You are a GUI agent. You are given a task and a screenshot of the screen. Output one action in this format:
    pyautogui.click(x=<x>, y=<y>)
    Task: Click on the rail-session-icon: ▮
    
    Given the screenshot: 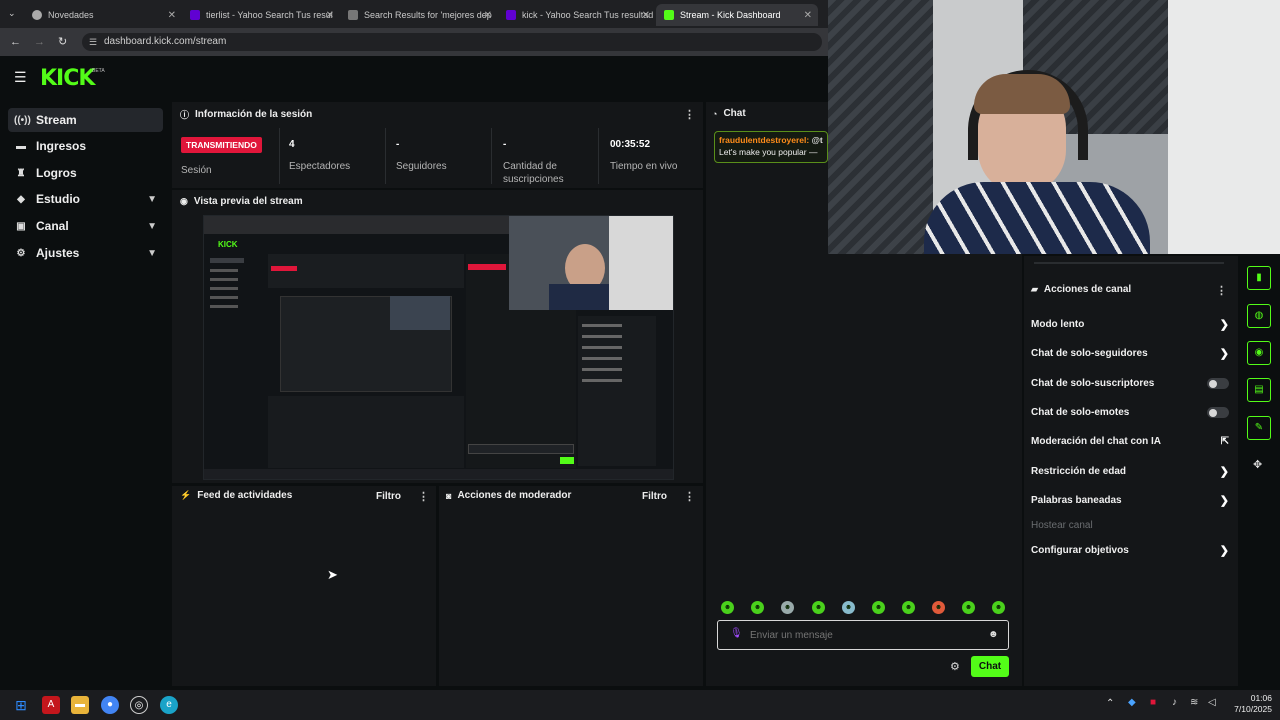 What is the action you would take?
    pyautogui.click(x=1259, y=278)
    